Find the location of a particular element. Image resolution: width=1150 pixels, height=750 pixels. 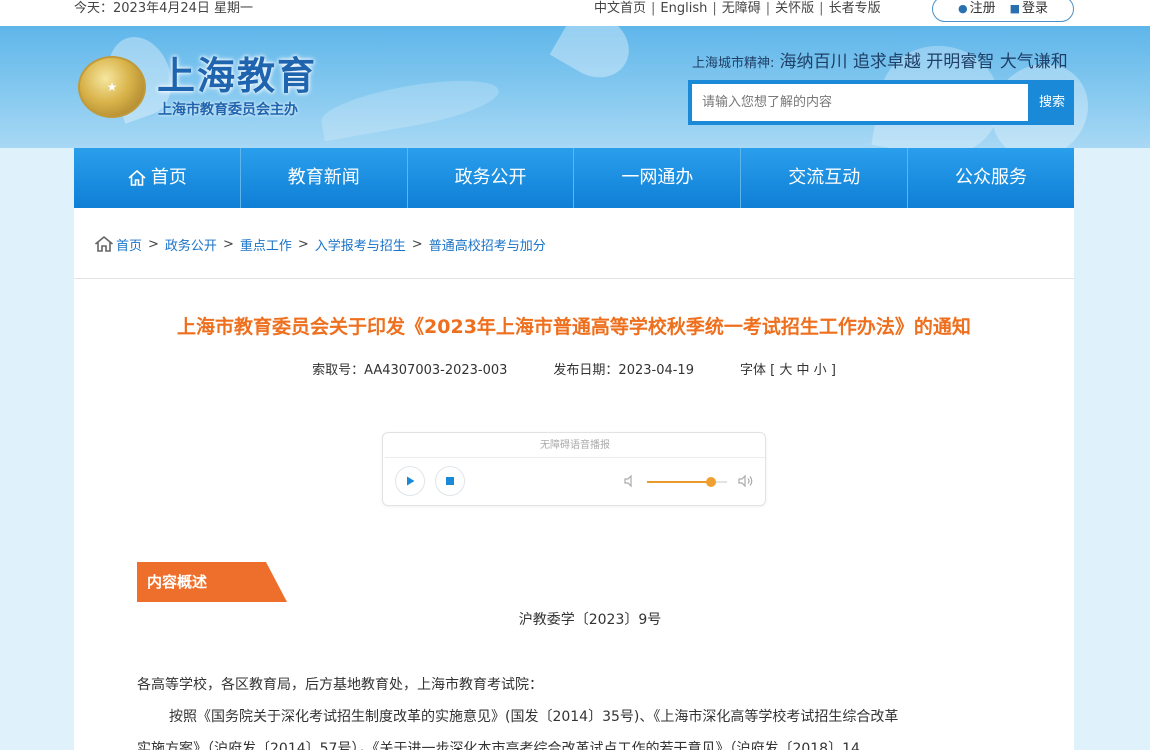

audio-player: 无障碍语音播报 is located at coordinates (574, 469).